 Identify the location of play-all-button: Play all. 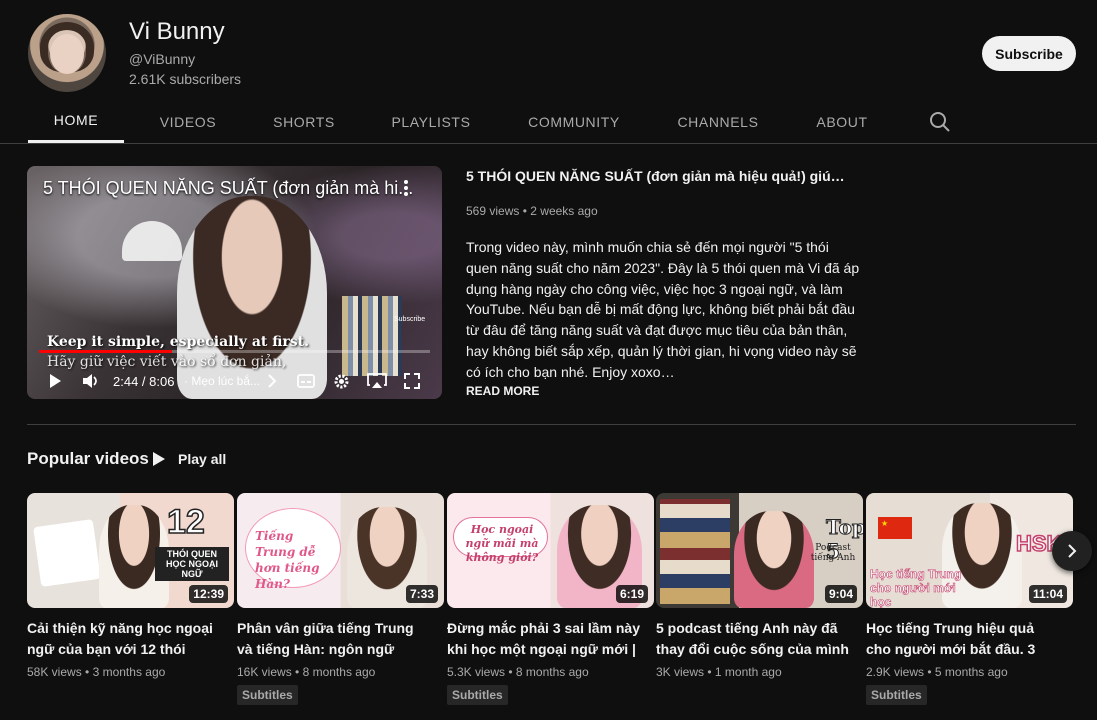
(189, 459).